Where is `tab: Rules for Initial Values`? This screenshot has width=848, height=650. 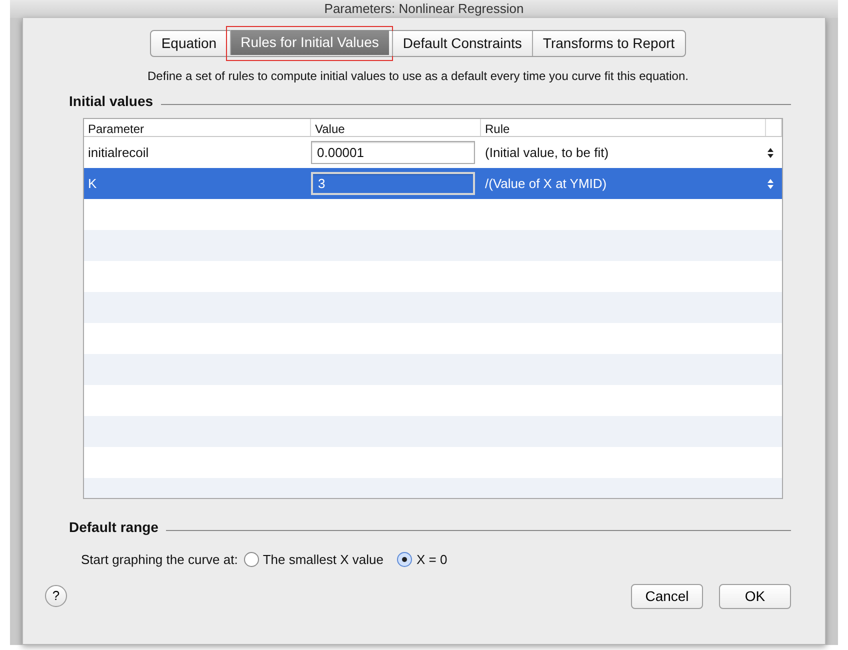
tab: Rules for Initial Values is located at coordinates (309, 42).